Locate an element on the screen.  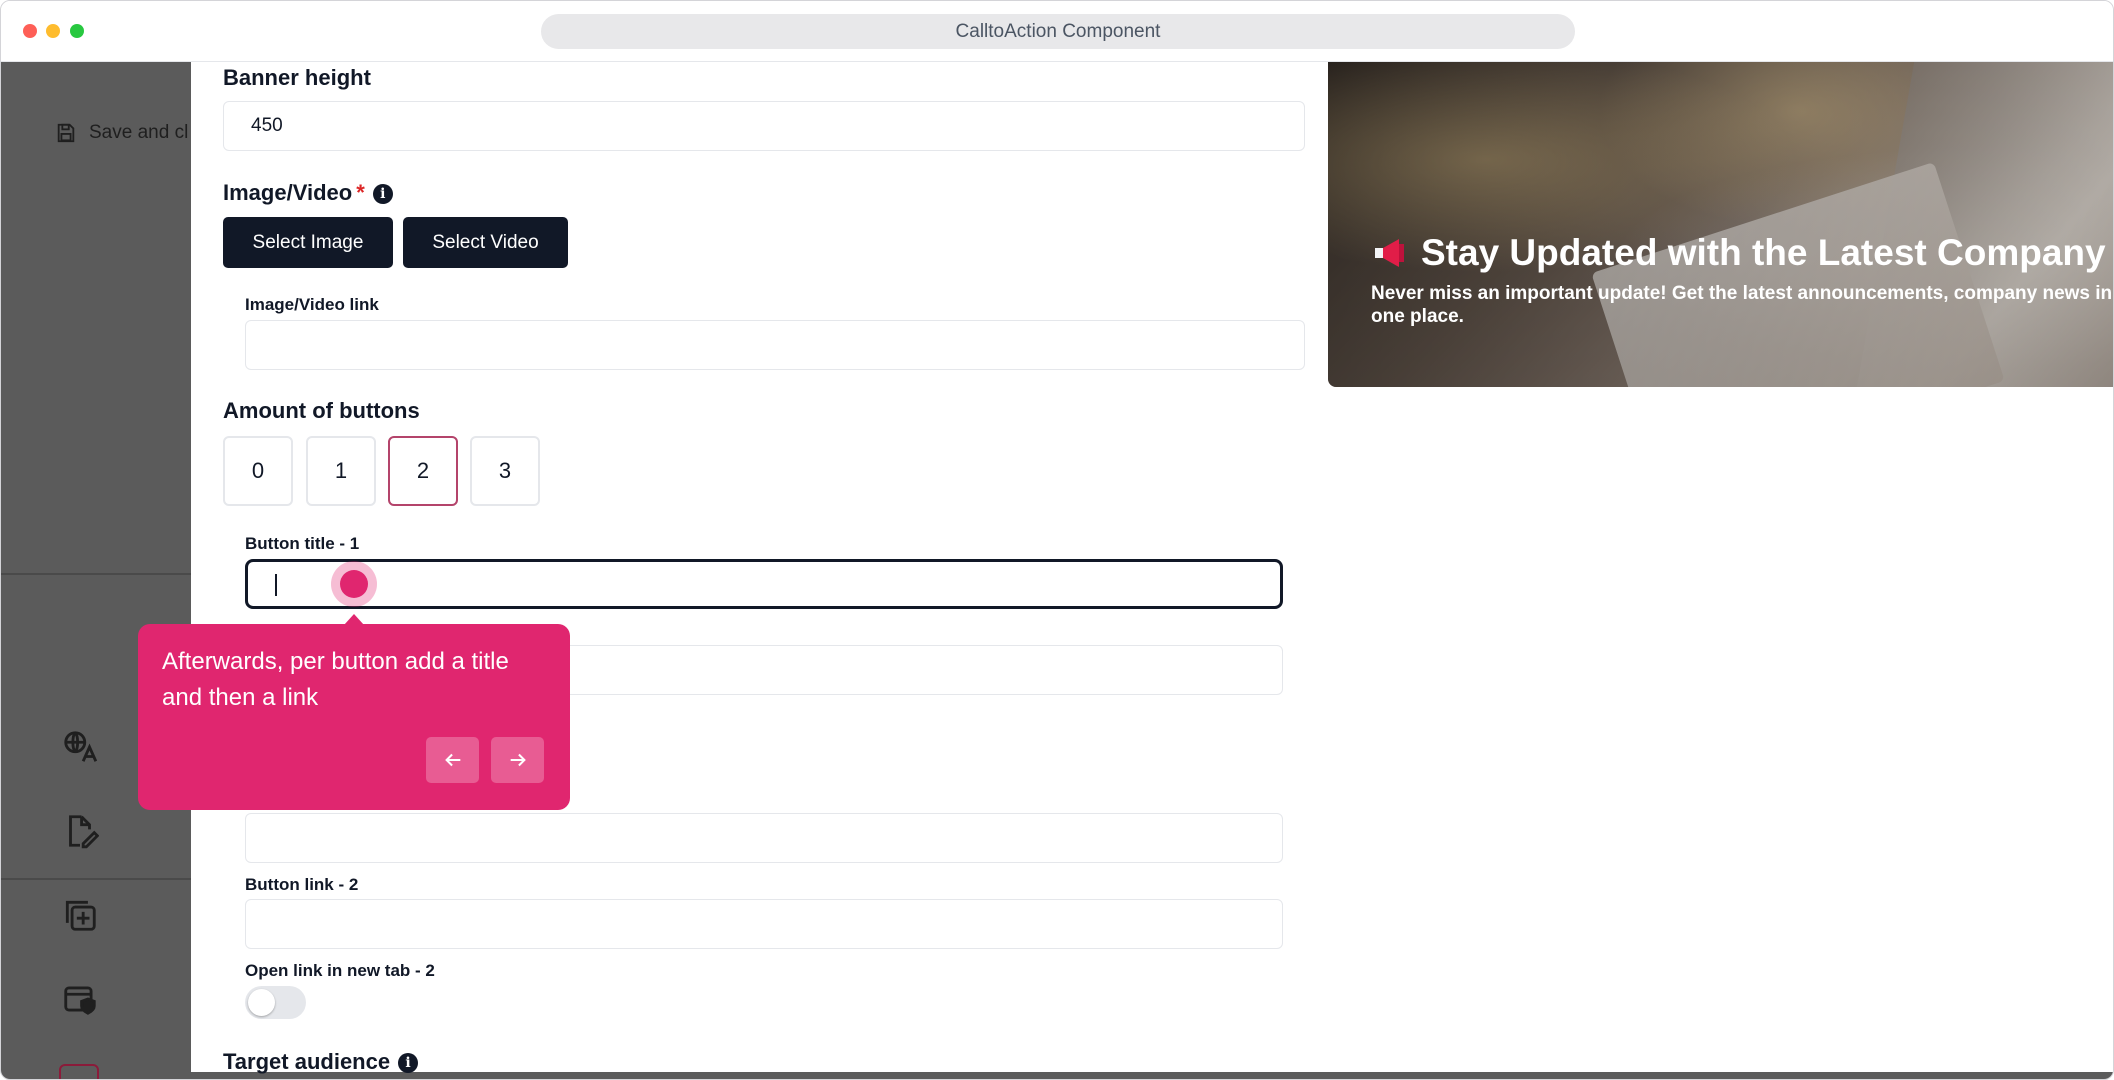
translate-icon is located at coordinates (80, 747).